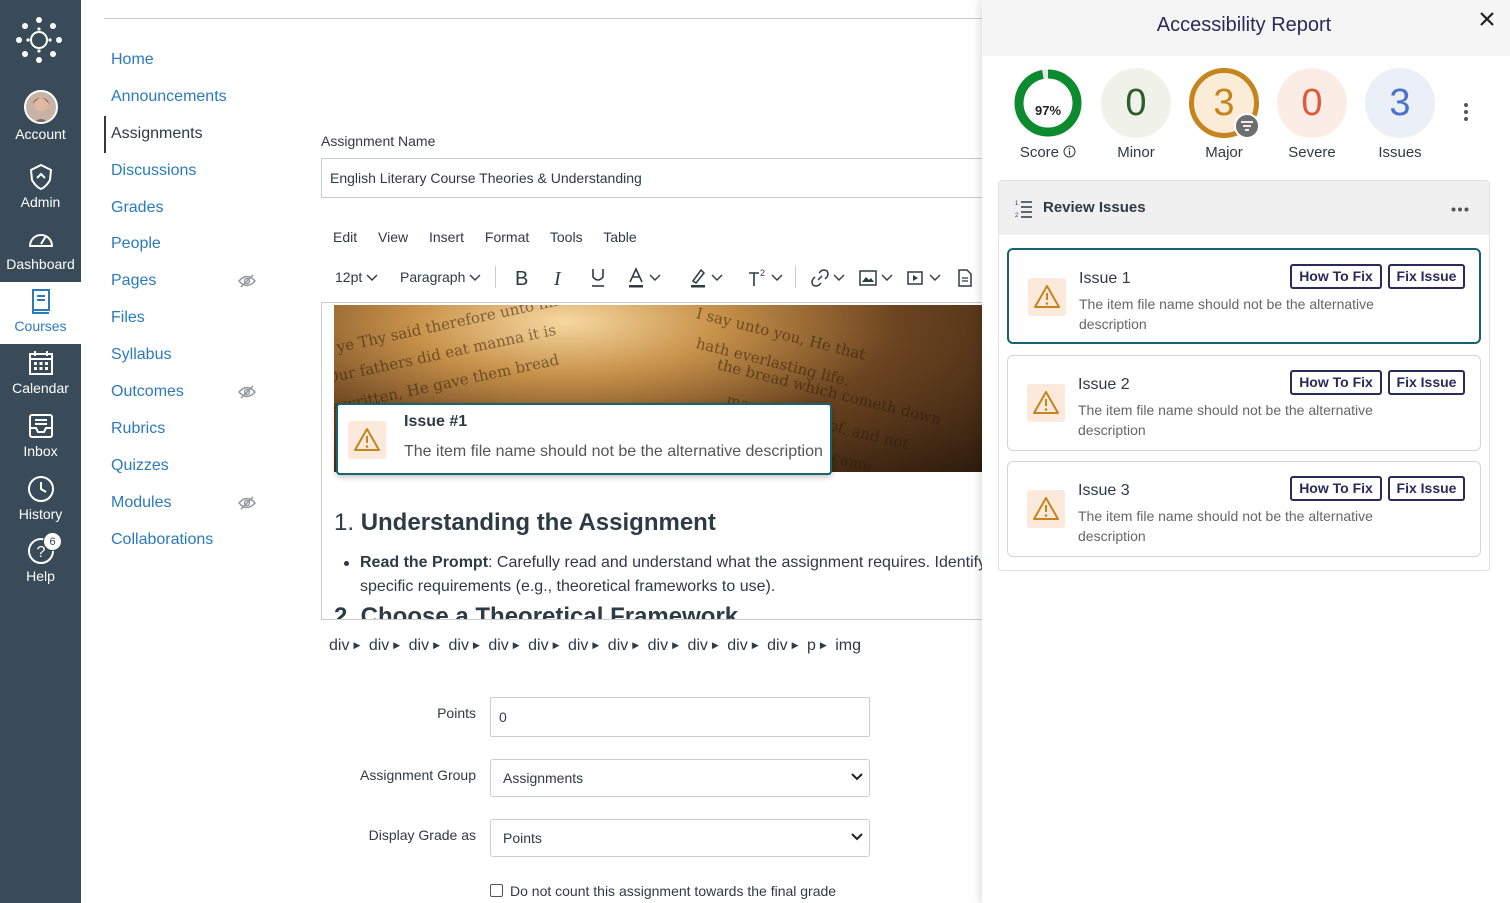  What do you see at coordinates (40, 489) in the screenshot?
I see `clock-icon` at bounding box center [40, 489].